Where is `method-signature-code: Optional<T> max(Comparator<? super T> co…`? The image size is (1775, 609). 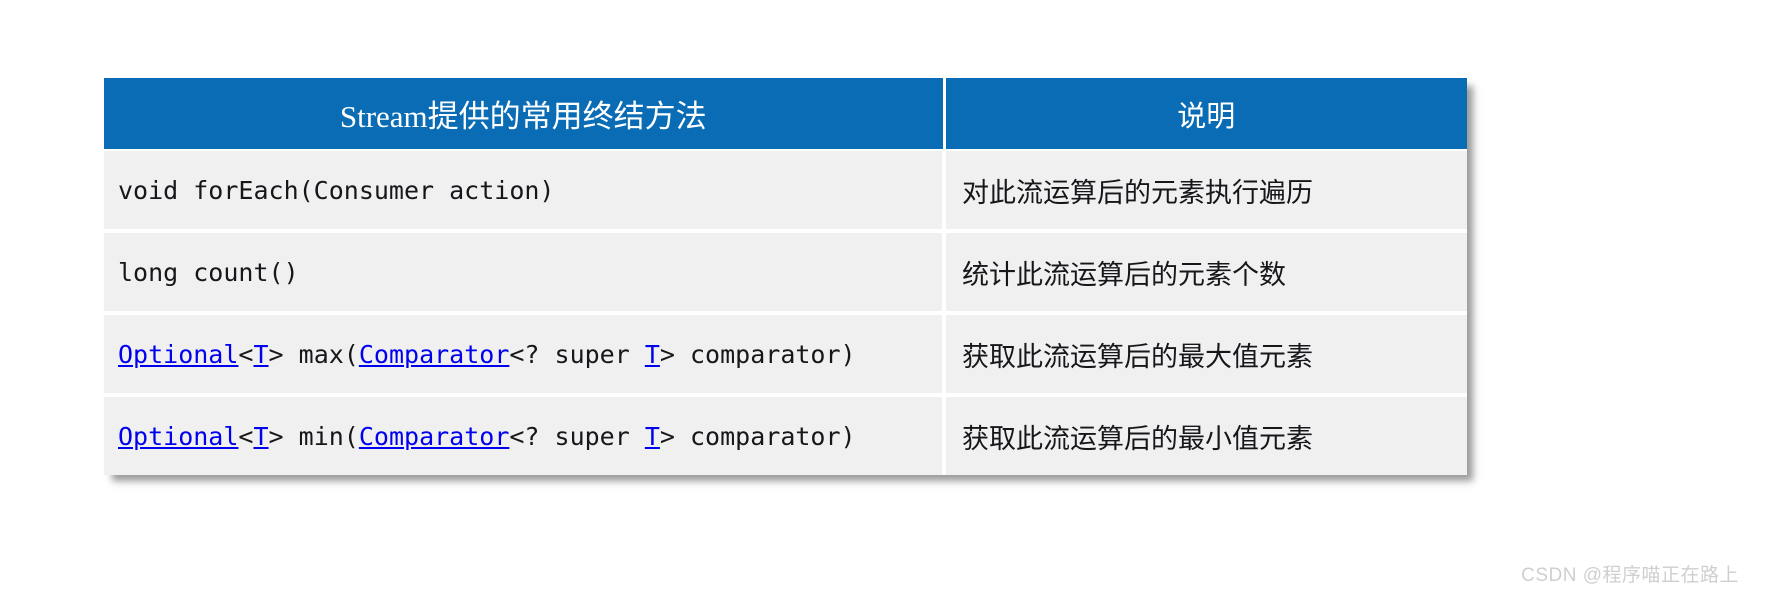 method-signature-code: Optional<T> max(Comparator<? super T> co… is located at coordinates (487, 354).